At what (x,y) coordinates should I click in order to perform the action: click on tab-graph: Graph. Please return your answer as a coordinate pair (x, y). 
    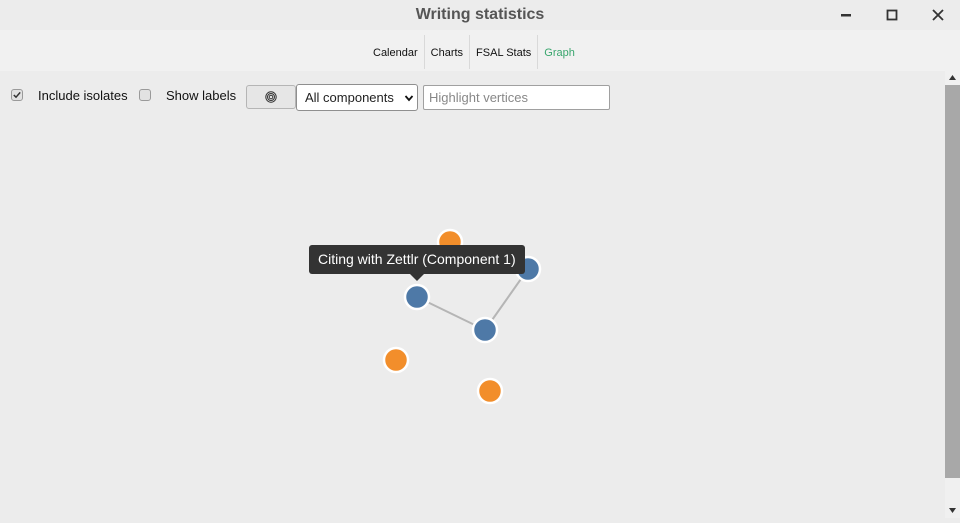
    Looking at the image, I should click on (559, 52).